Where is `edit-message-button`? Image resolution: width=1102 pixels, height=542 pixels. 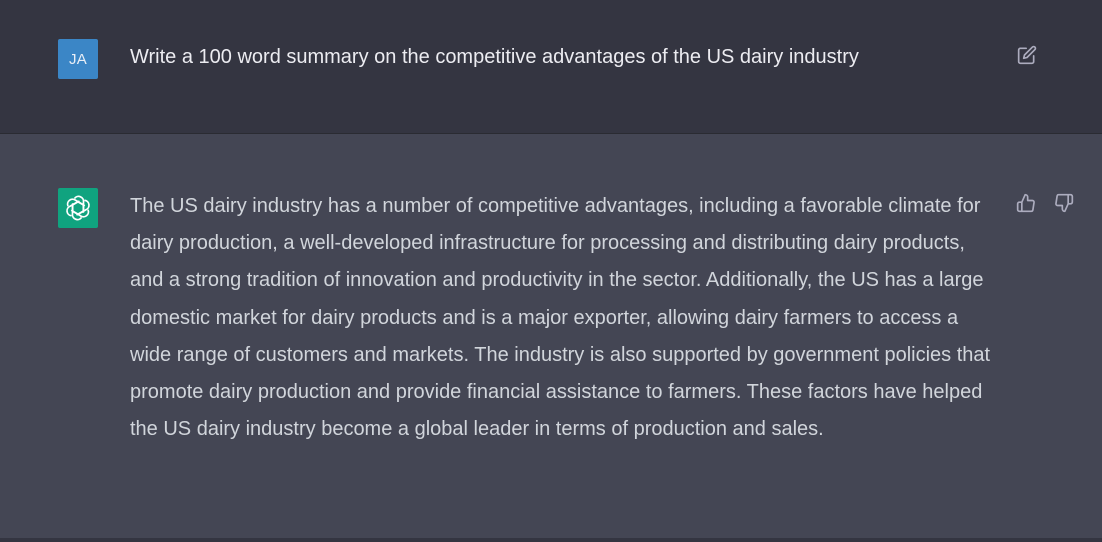
edit-message-button is located at coordinates (1027, 55).